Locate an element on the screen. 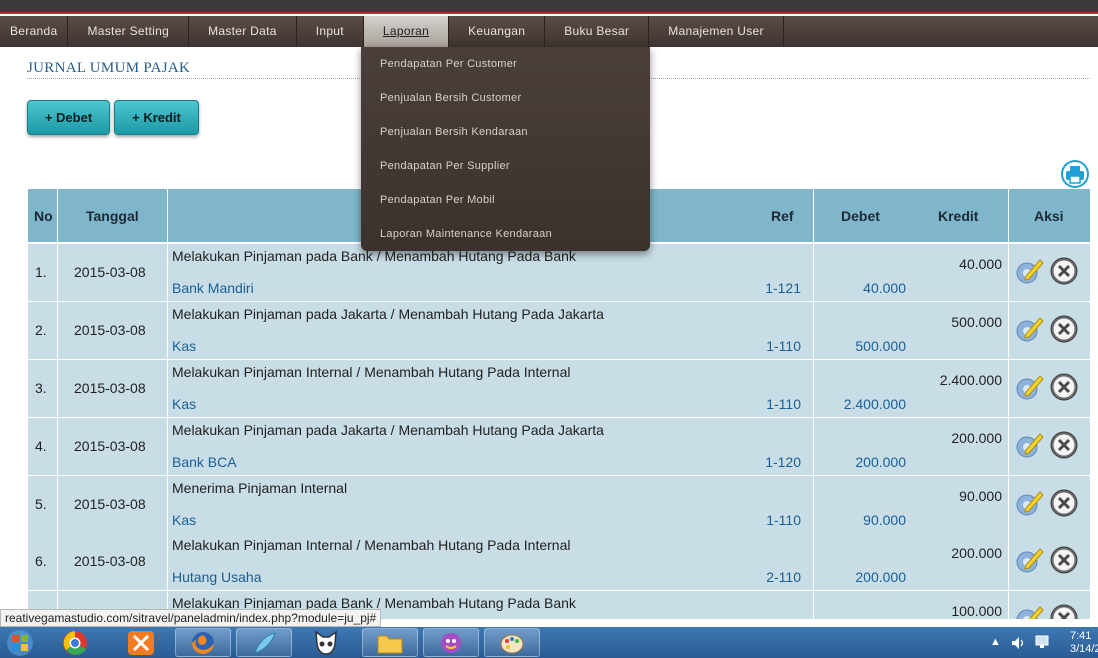 The width and height of the screenshot is (1098, 658). messenger-icon is located at coordinates (451, 643).